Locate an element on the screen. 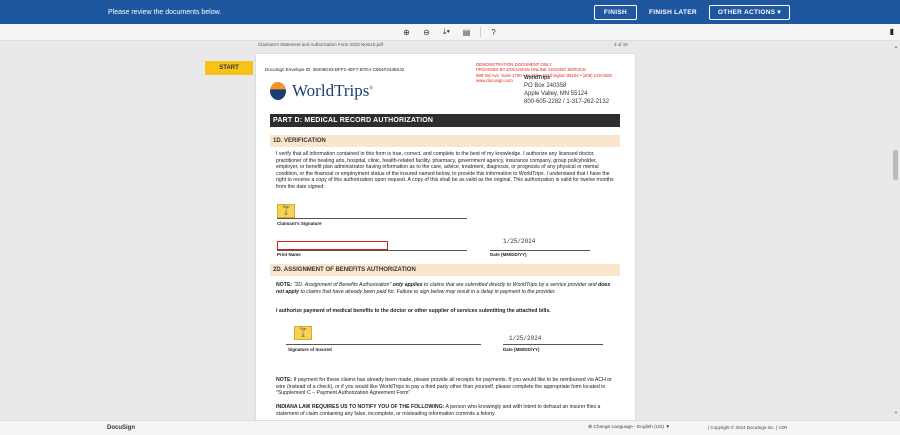 Image resolution: width=900 pixels, height=435 pixels. print-name-line is located at coordinates (372, 250).